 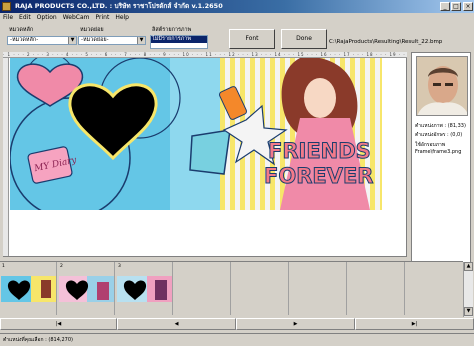 I want to click on menu-help: Help, so click(x=122, y=18).